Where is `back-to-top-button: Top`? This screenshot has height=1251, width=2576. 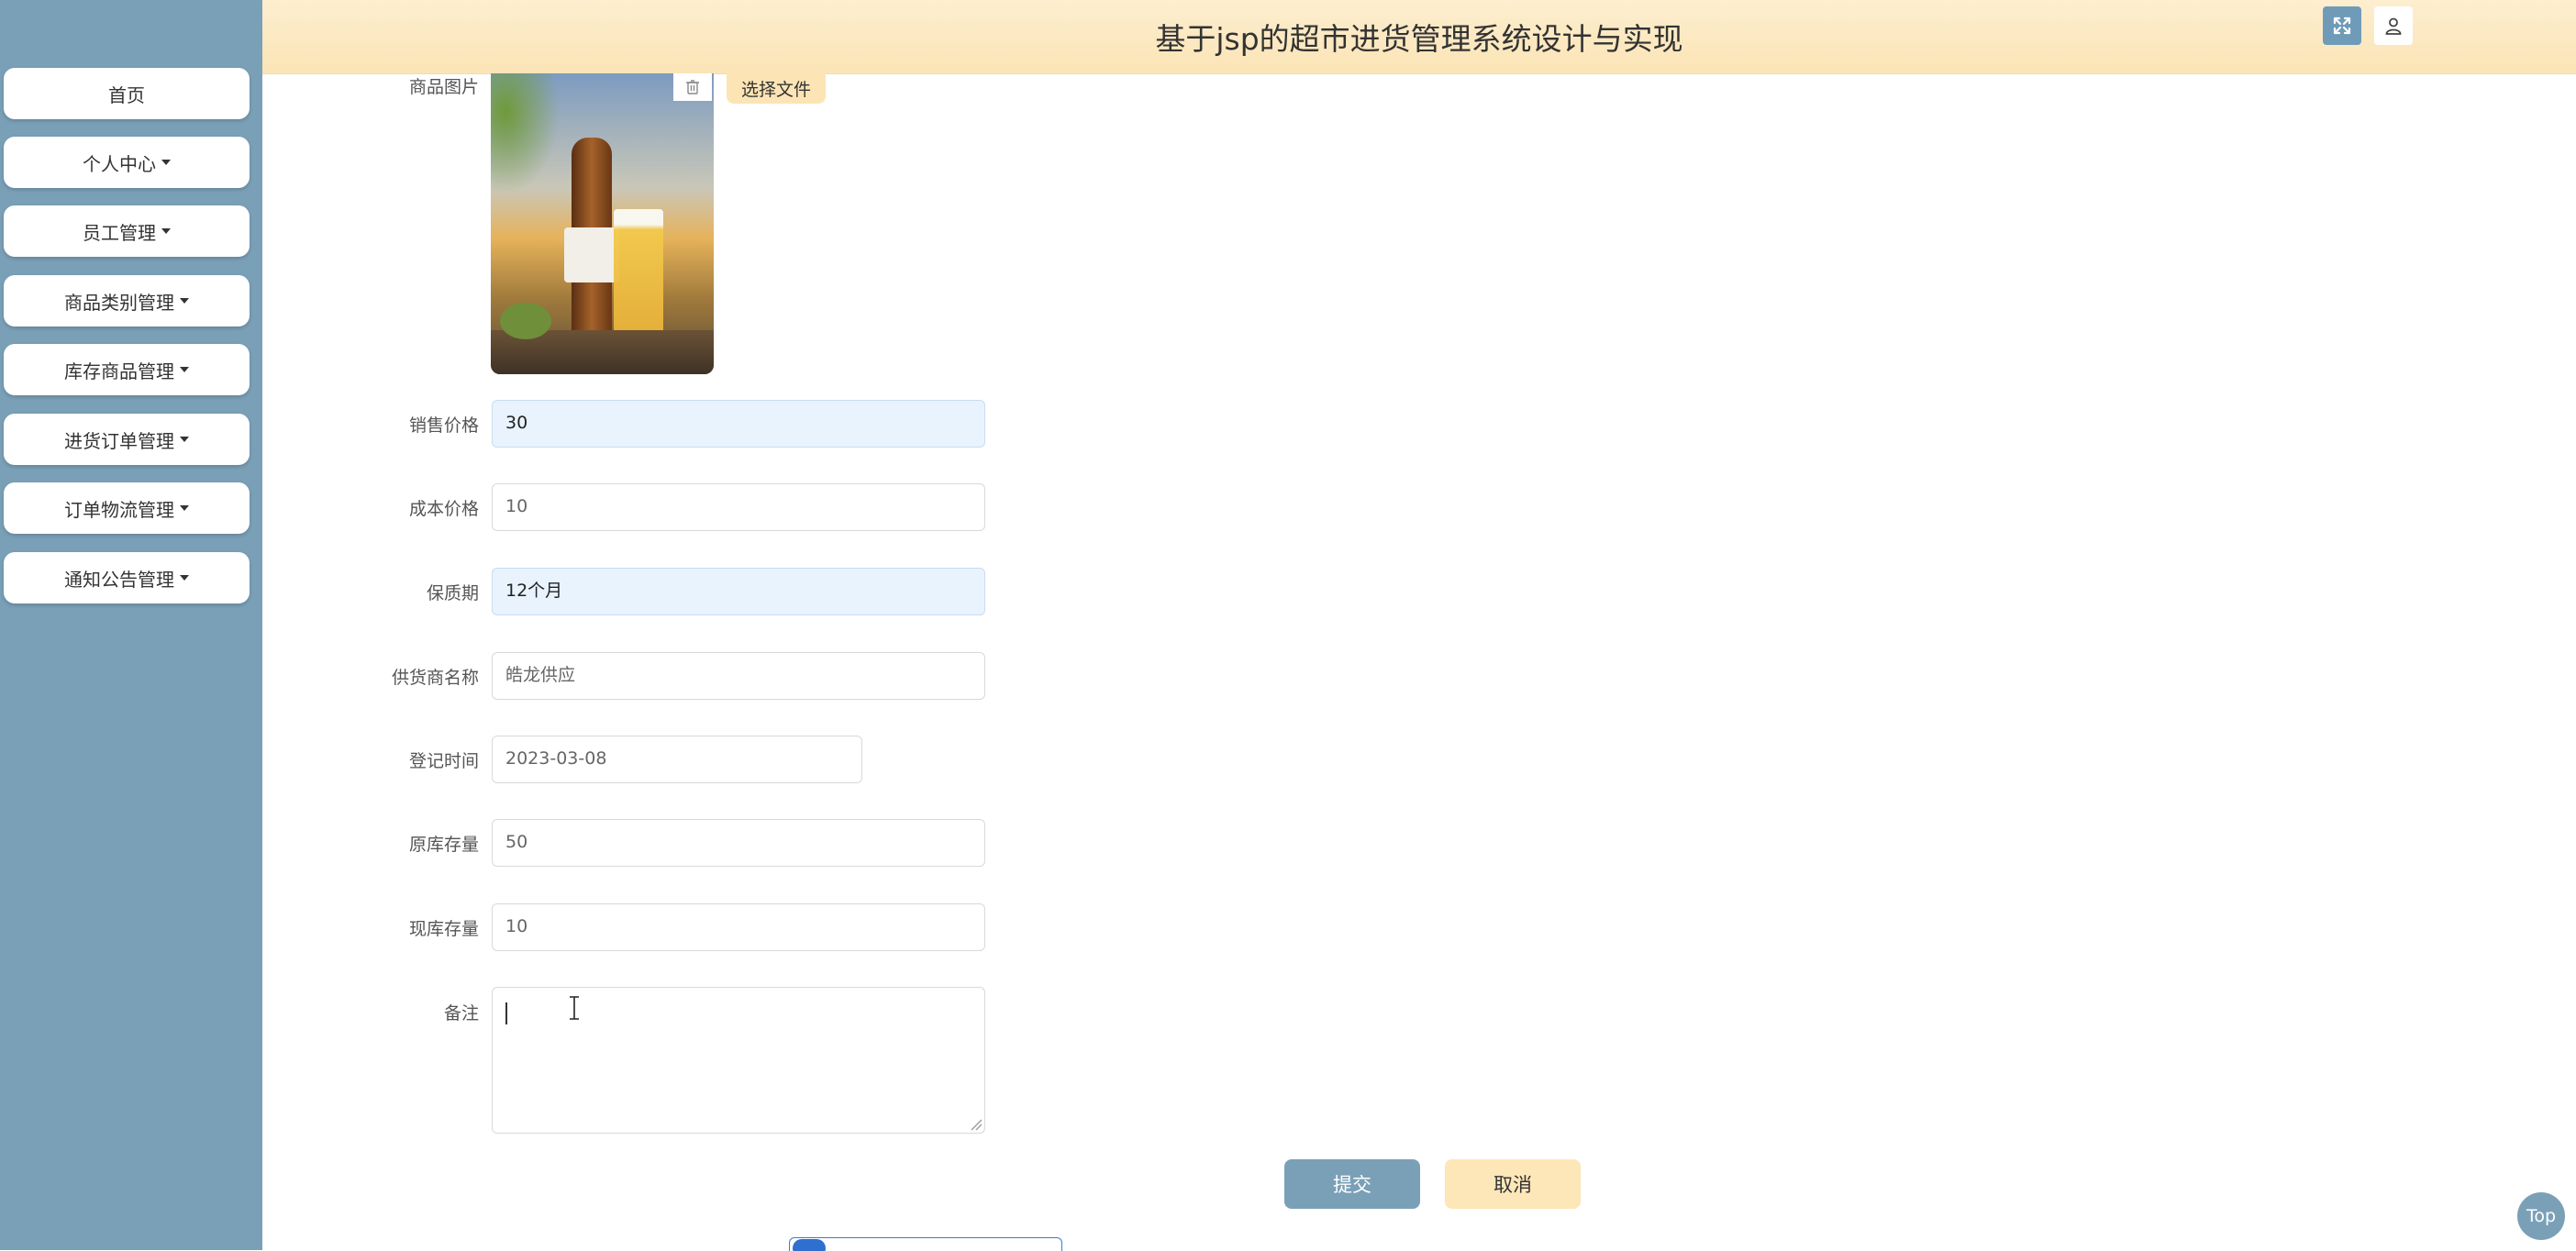
back-to-top-button: Top is located at coordinates (2541, 1216).